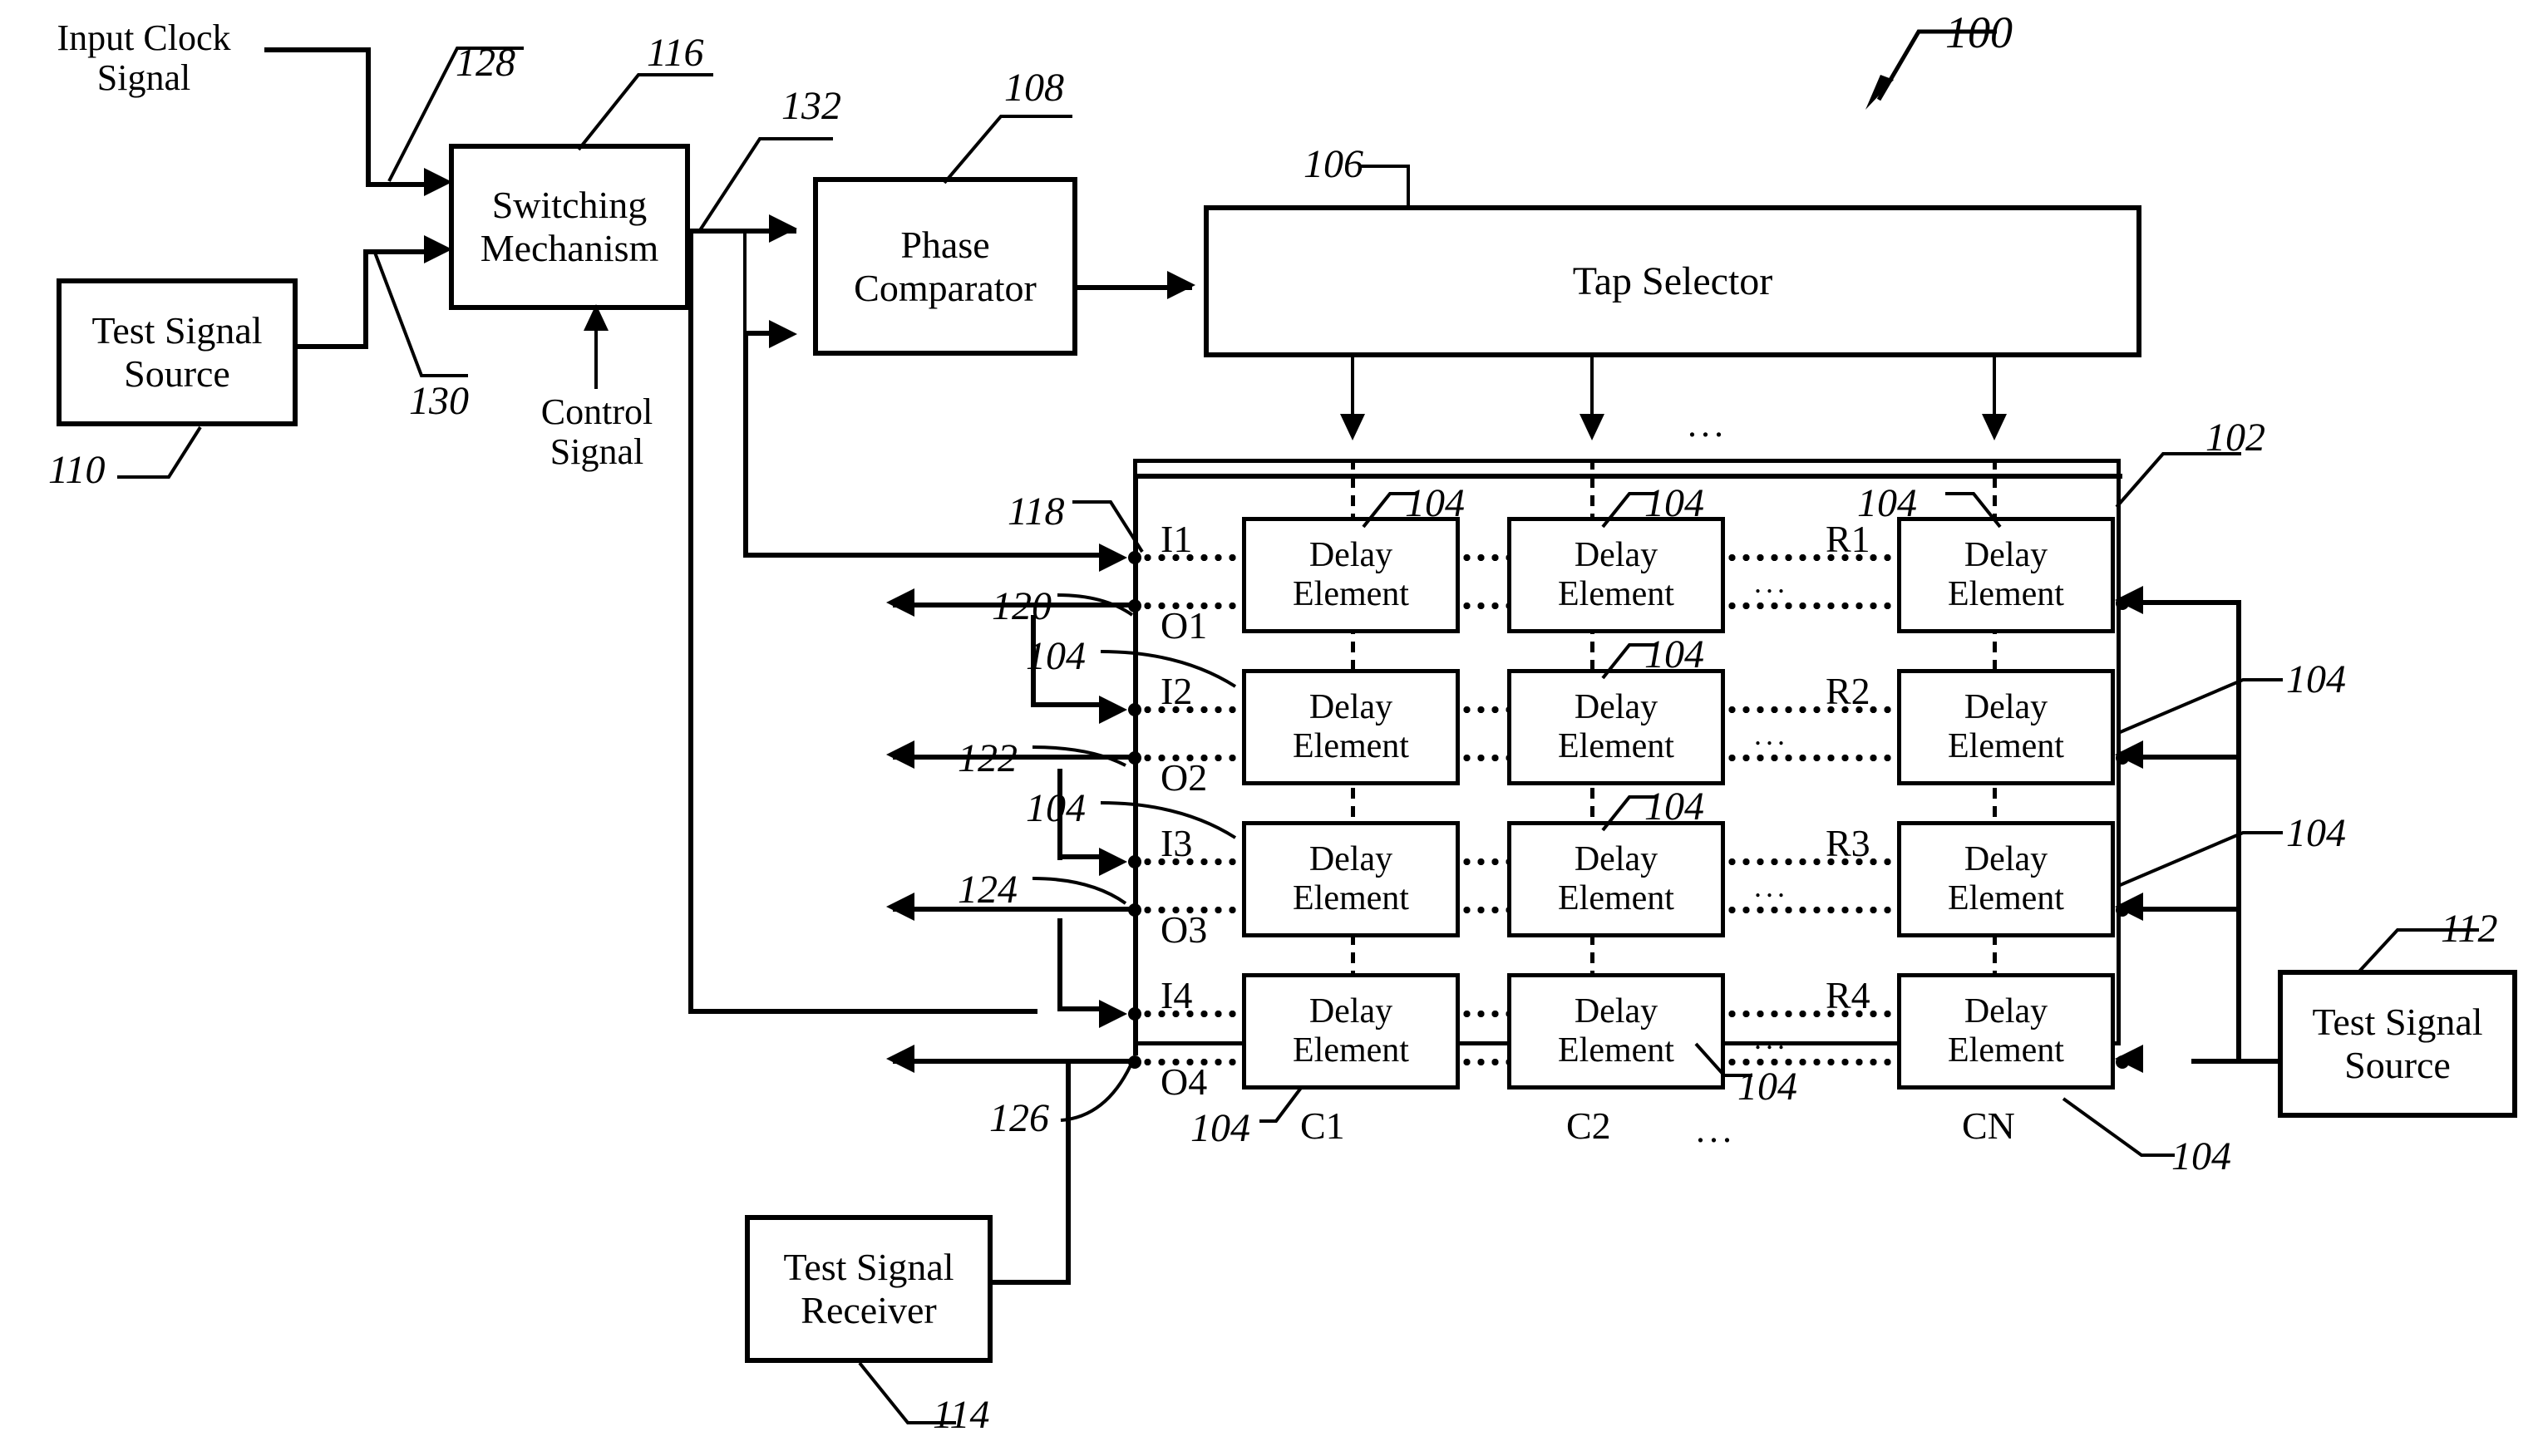 This screenshot has width=2543, height=1456. I want to click on tap-col2-arrowhead, so click(1592, 427).